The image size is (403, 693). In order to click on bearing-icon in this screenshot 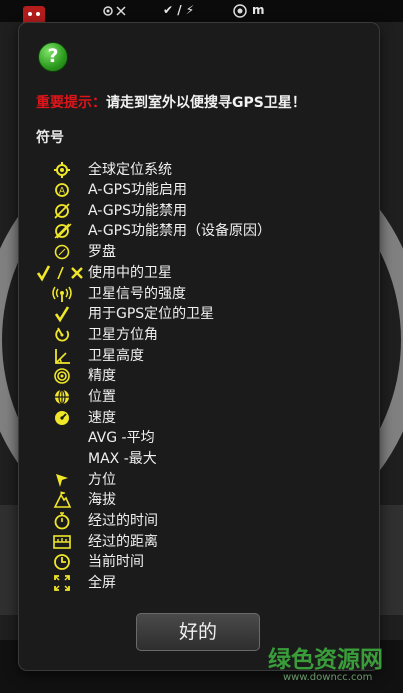, I will do `click(62, 480)`.